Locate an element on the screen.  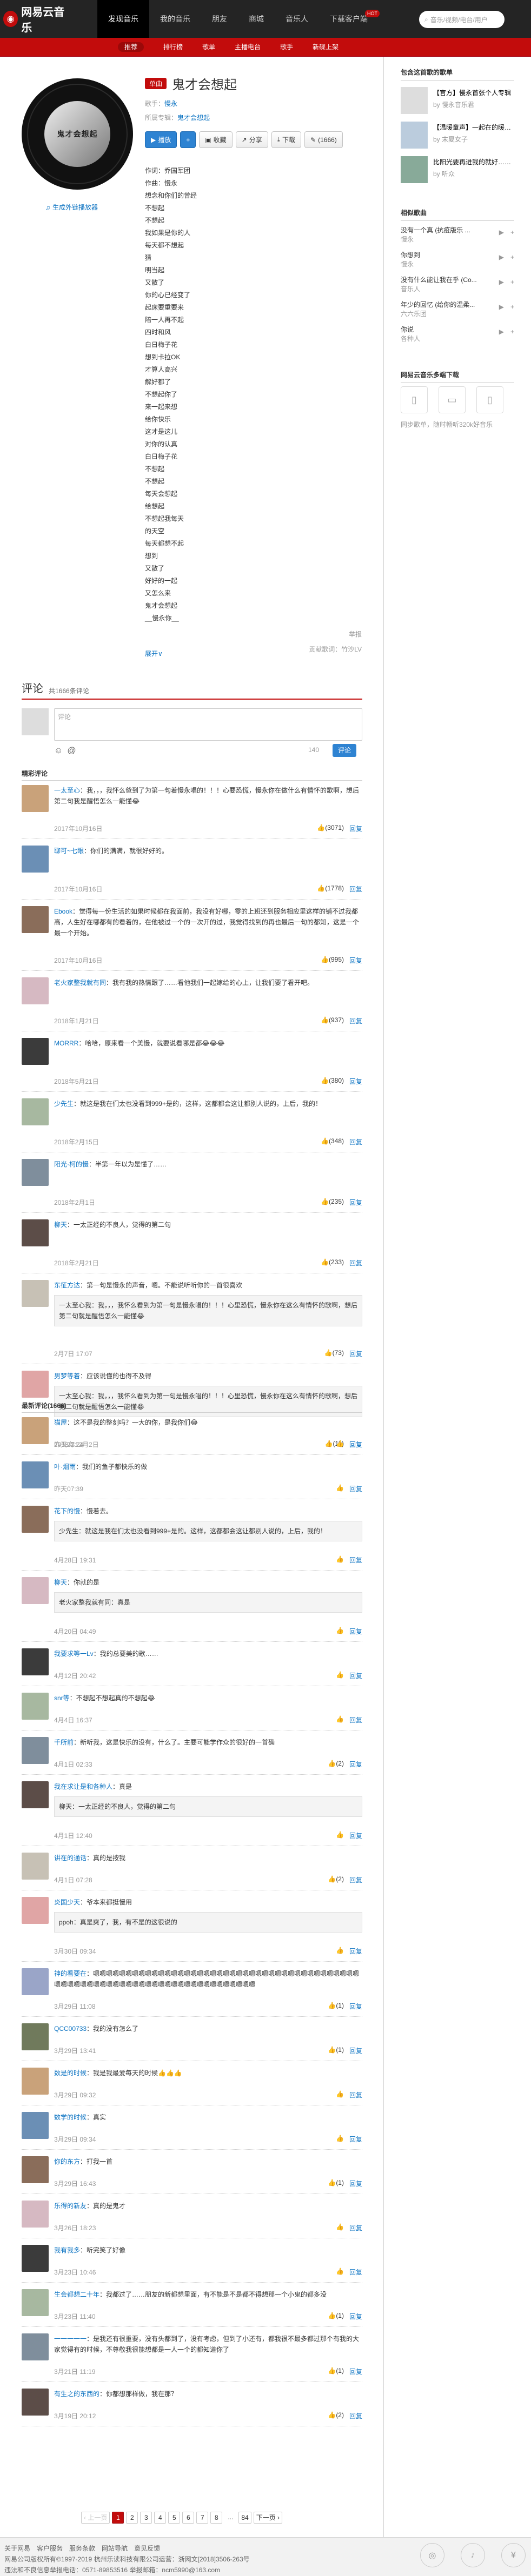
page-3: 3 is located at coordinates (146, 2518).